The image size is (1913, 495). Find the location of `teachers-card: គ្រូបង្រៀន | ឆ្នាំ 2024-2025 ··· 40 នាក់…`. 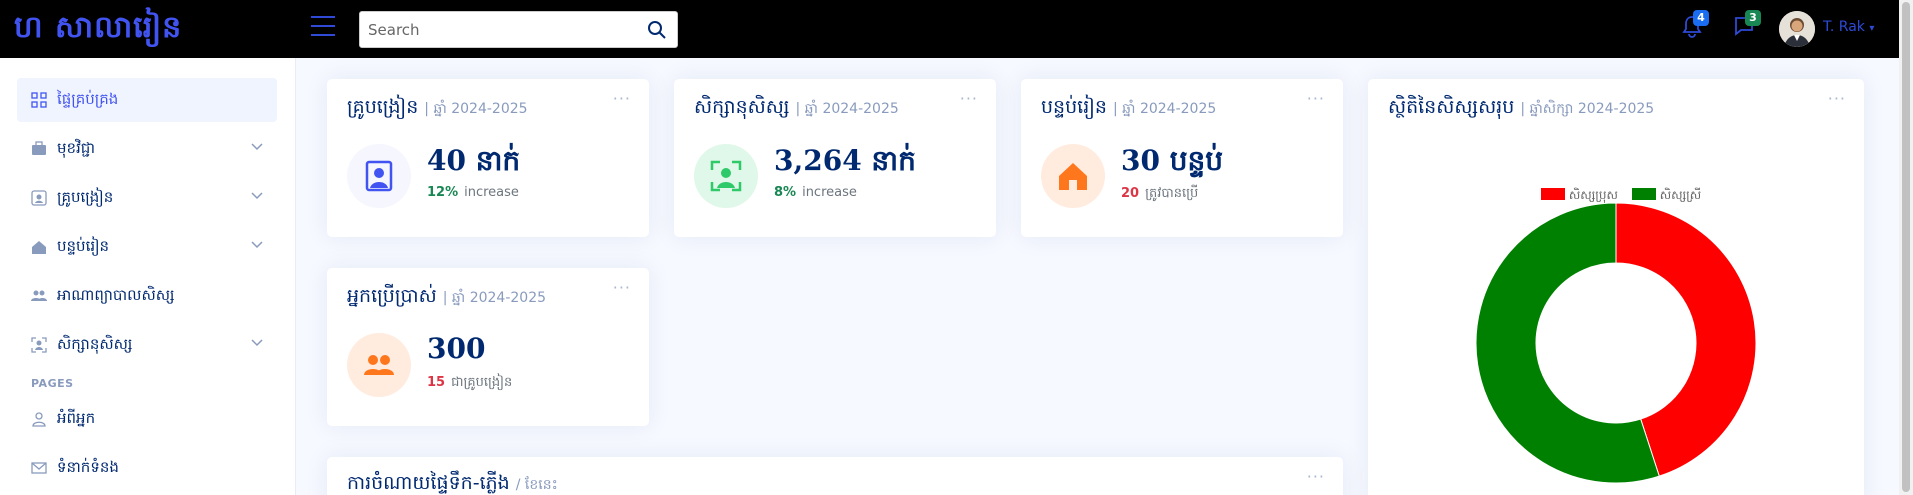

teachers-card: គ្រូបង្រៀន | ឆ្នាំ 2024-2025 ··· 40 នាក់… is located at coordinates (488, 158).